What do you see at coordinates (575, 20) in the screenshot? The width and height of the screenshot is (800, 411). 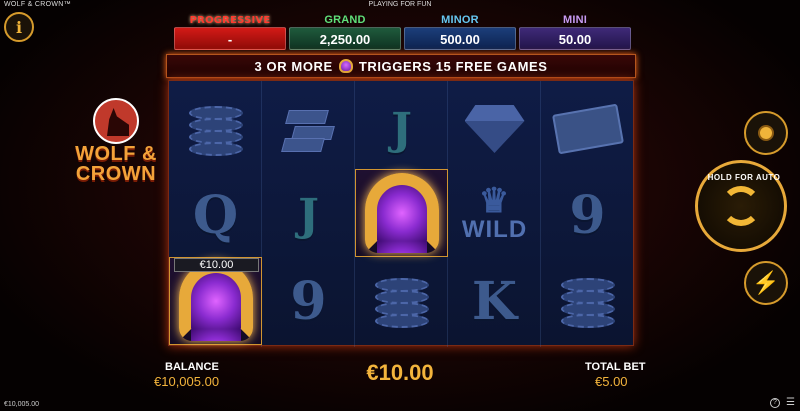 I see `jackpot-label: MINI` at bounding box center [575, 20].